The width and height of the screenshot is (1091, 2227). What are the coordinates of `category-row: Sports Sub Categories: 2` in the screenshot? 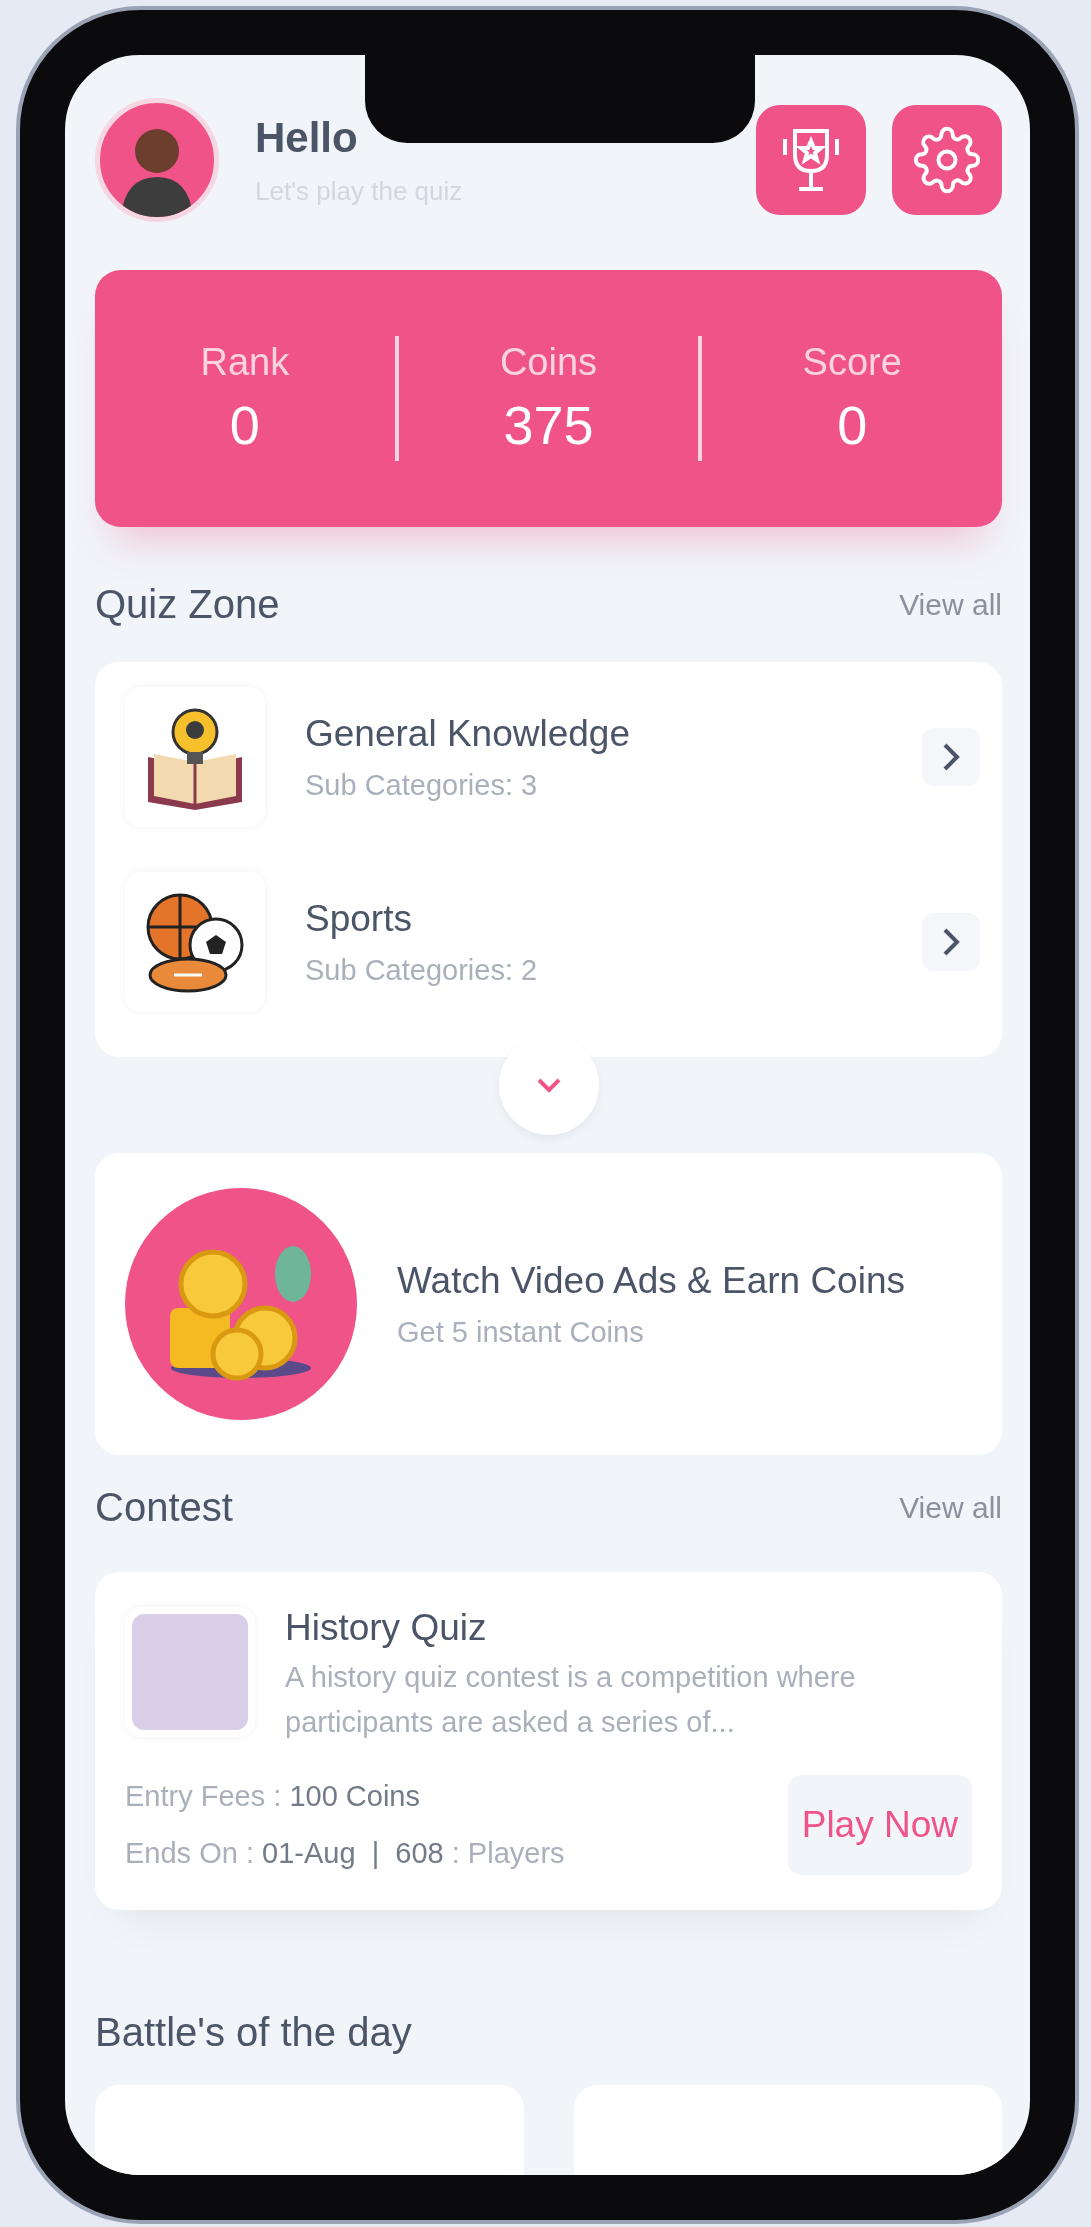 It's located at (563, 942).